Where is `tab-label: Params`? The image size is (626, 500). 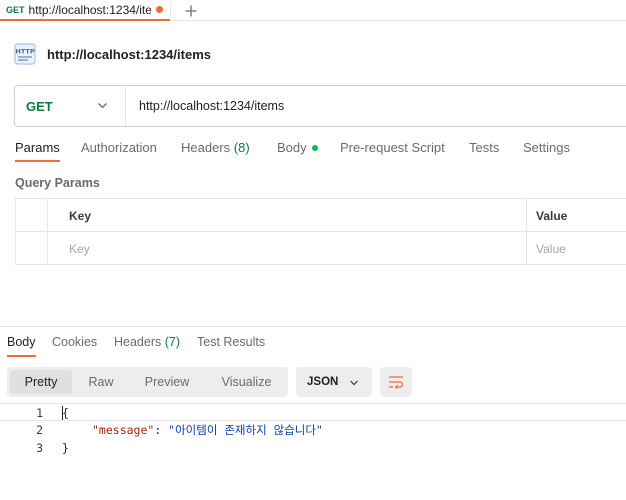 tab-label: Params is located at coordinates (37, 147).